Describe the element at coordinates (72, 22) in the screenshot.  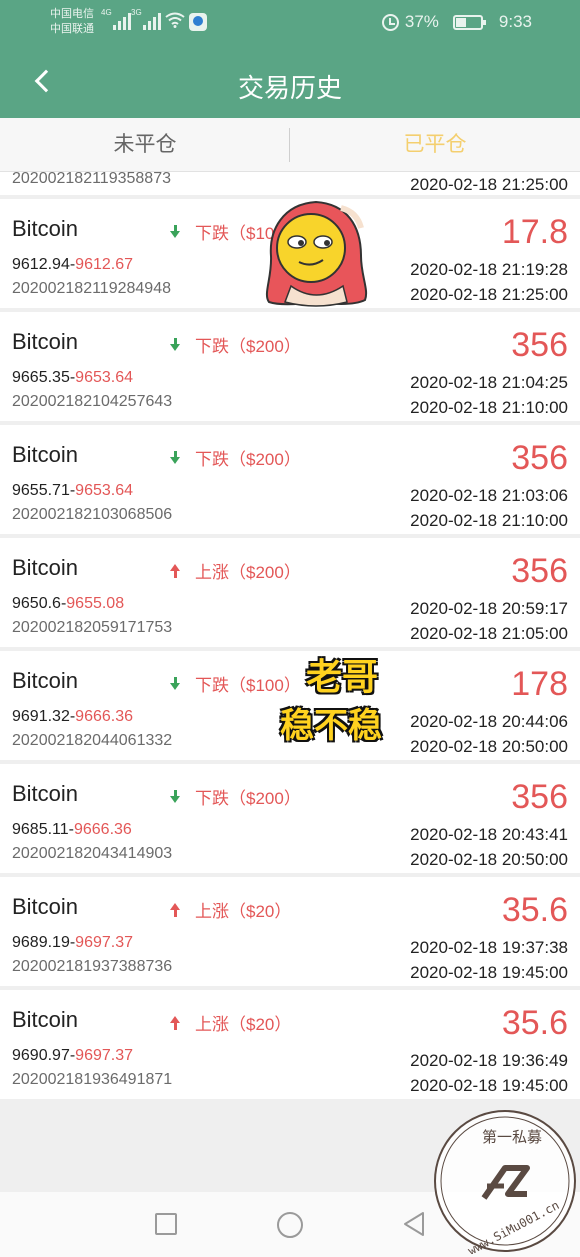
I see `carrier-labels: 中国电信 中国联通` at that location.